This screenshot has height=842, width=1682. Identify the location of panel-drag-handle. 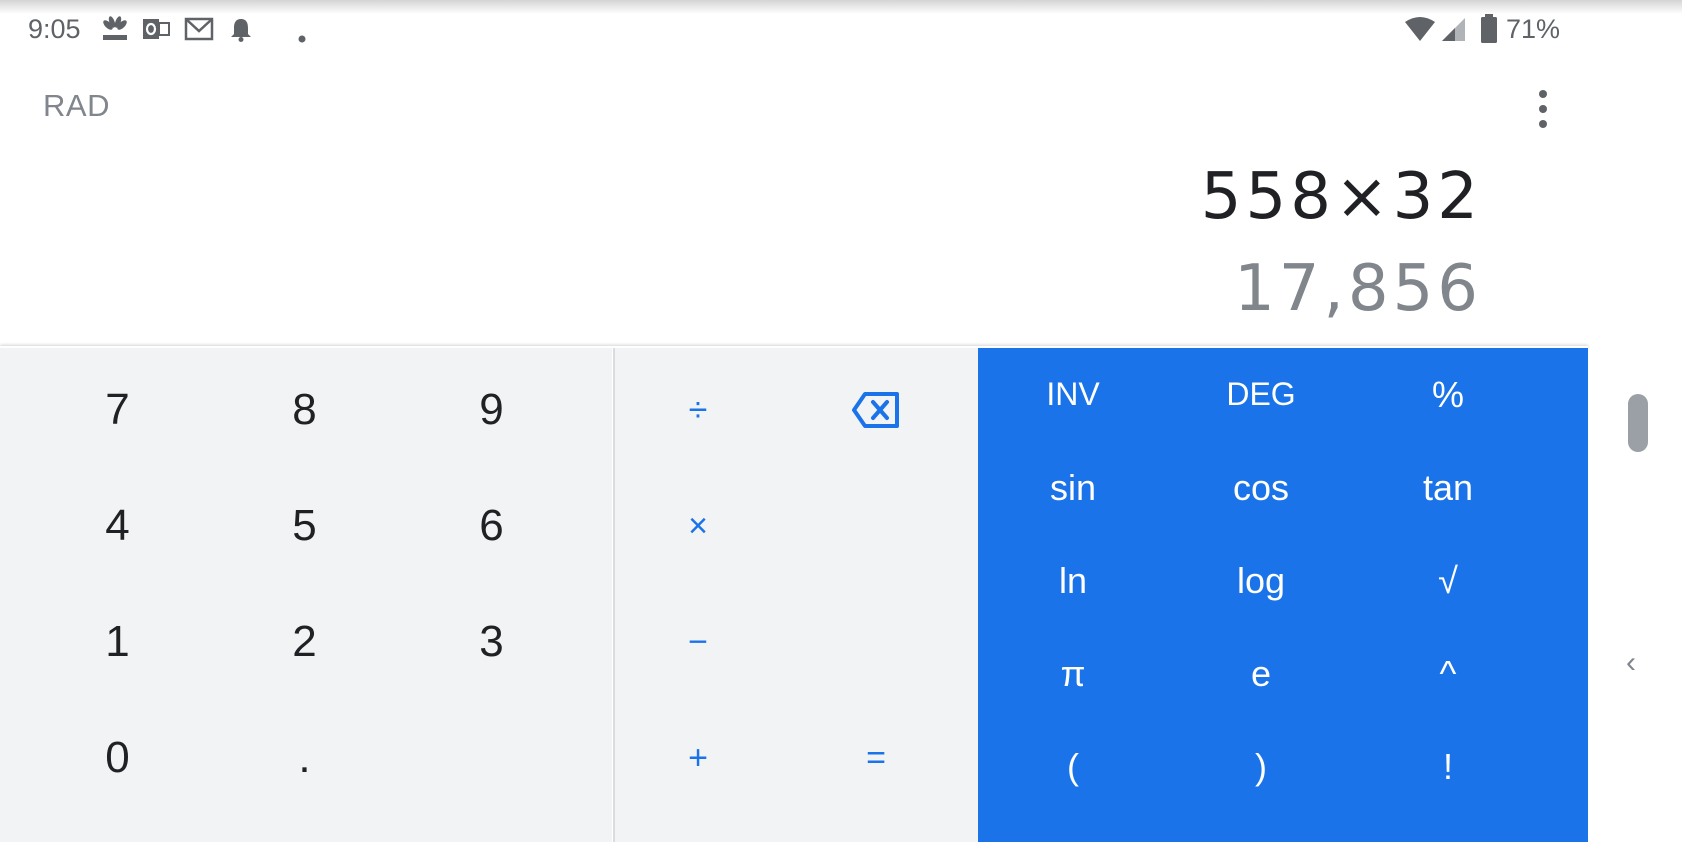
(1638, 423).